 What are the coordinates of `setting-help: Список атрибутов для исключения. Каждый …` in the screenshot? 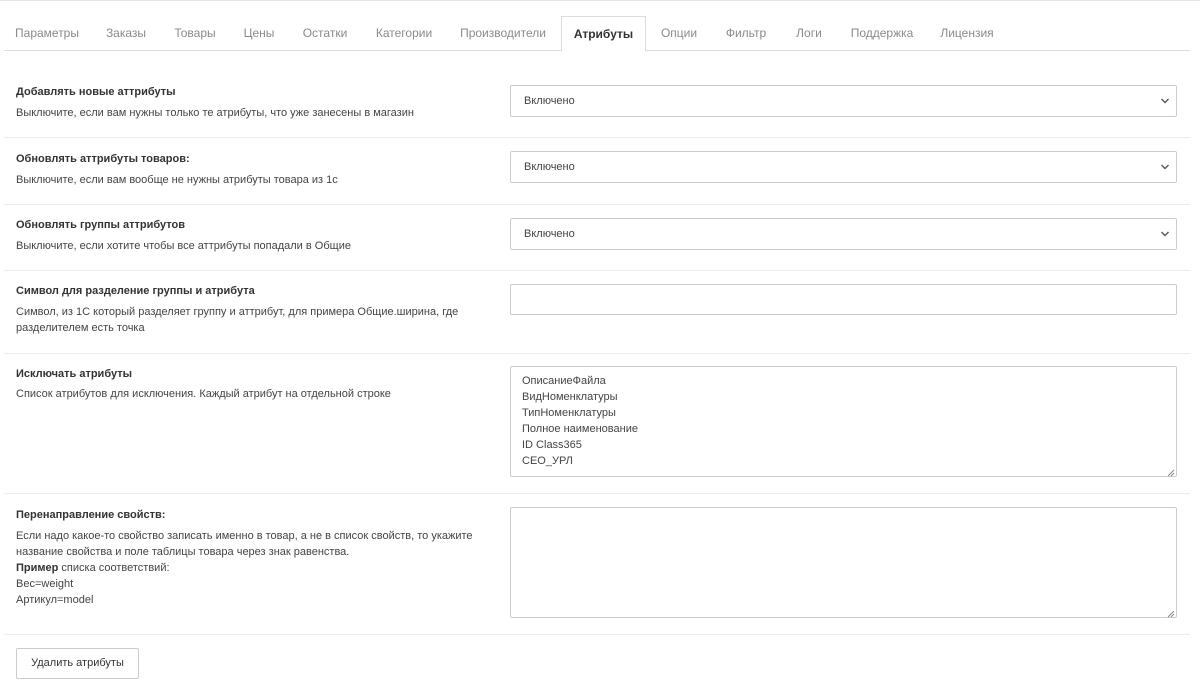 It's located at (203, 394).